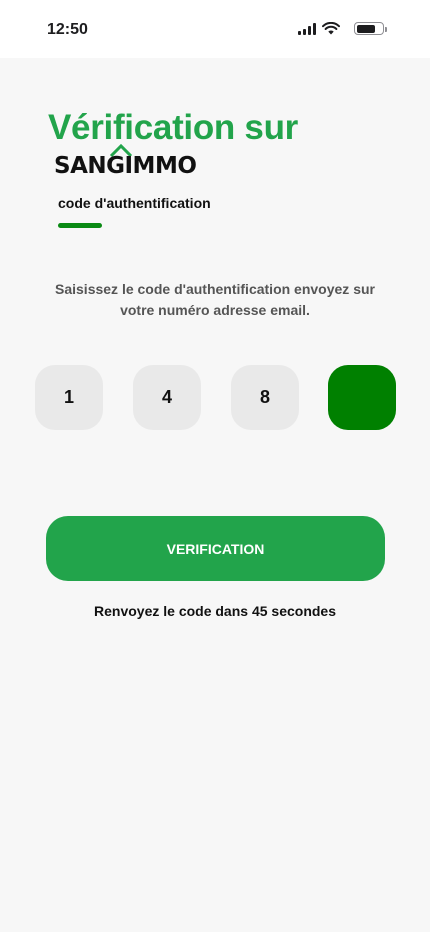  I want to click on section-subtitle: code d'authentification, so click(134, 203).